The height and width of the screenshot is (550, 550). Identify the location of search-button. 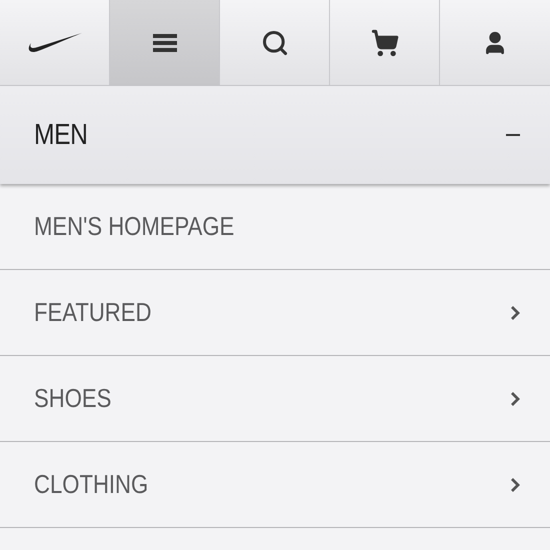
(275, 43).